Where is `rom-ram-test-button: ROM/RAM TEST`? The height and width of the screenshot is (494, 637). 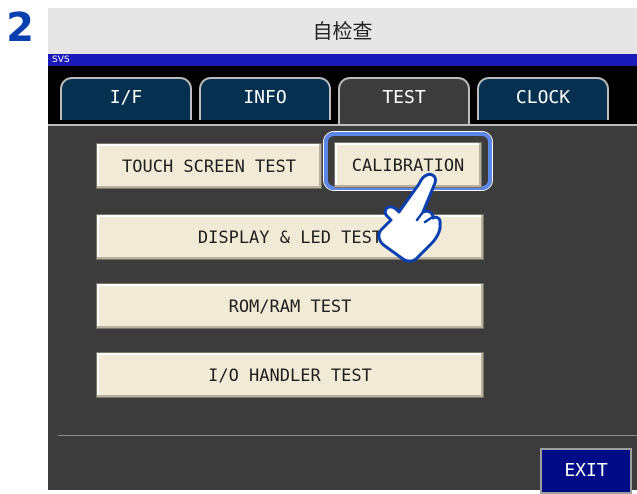
rom-ram-test-button: ROM/RAM TEST is located at coordinates (290, 306).